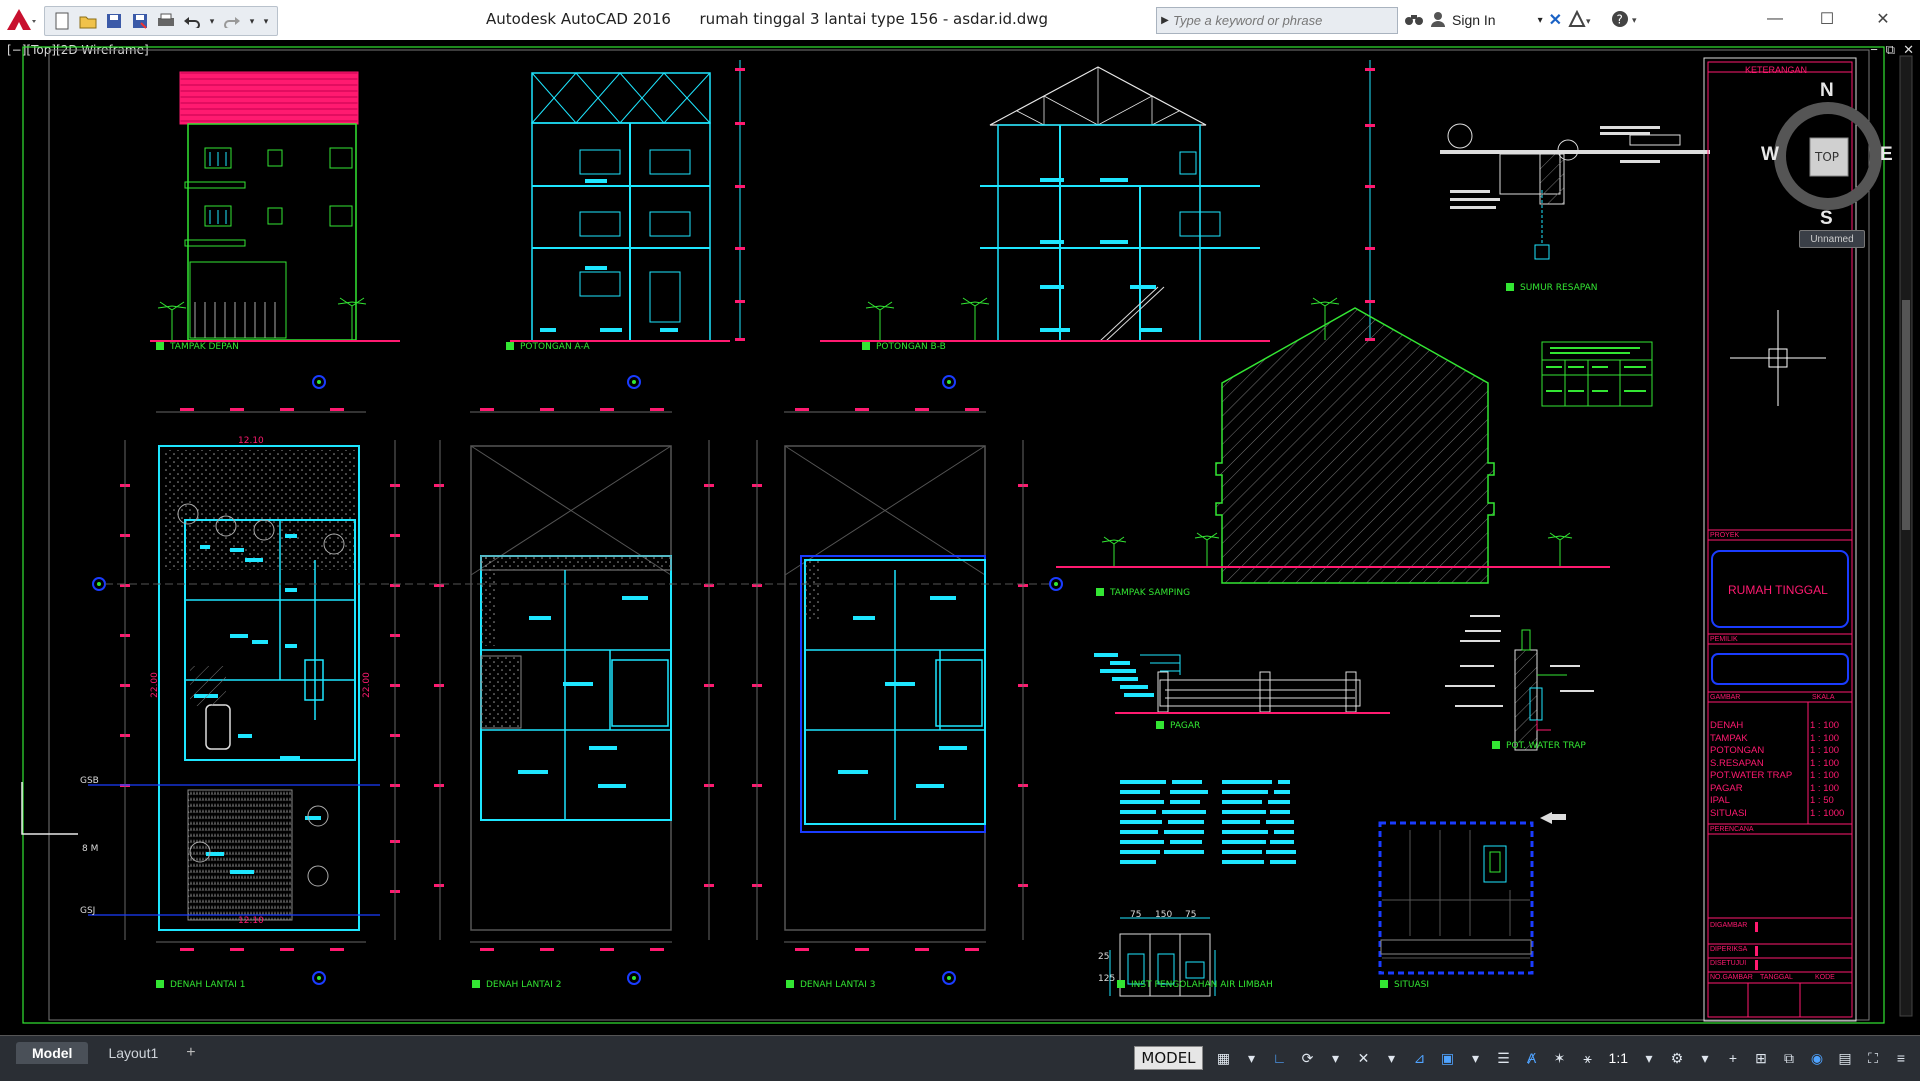  Describe the element at coordinates (1202, 985) in the screenshot. I see `label-ipal: INST PENGOLAHAN AIR LIMBAH` at that location.